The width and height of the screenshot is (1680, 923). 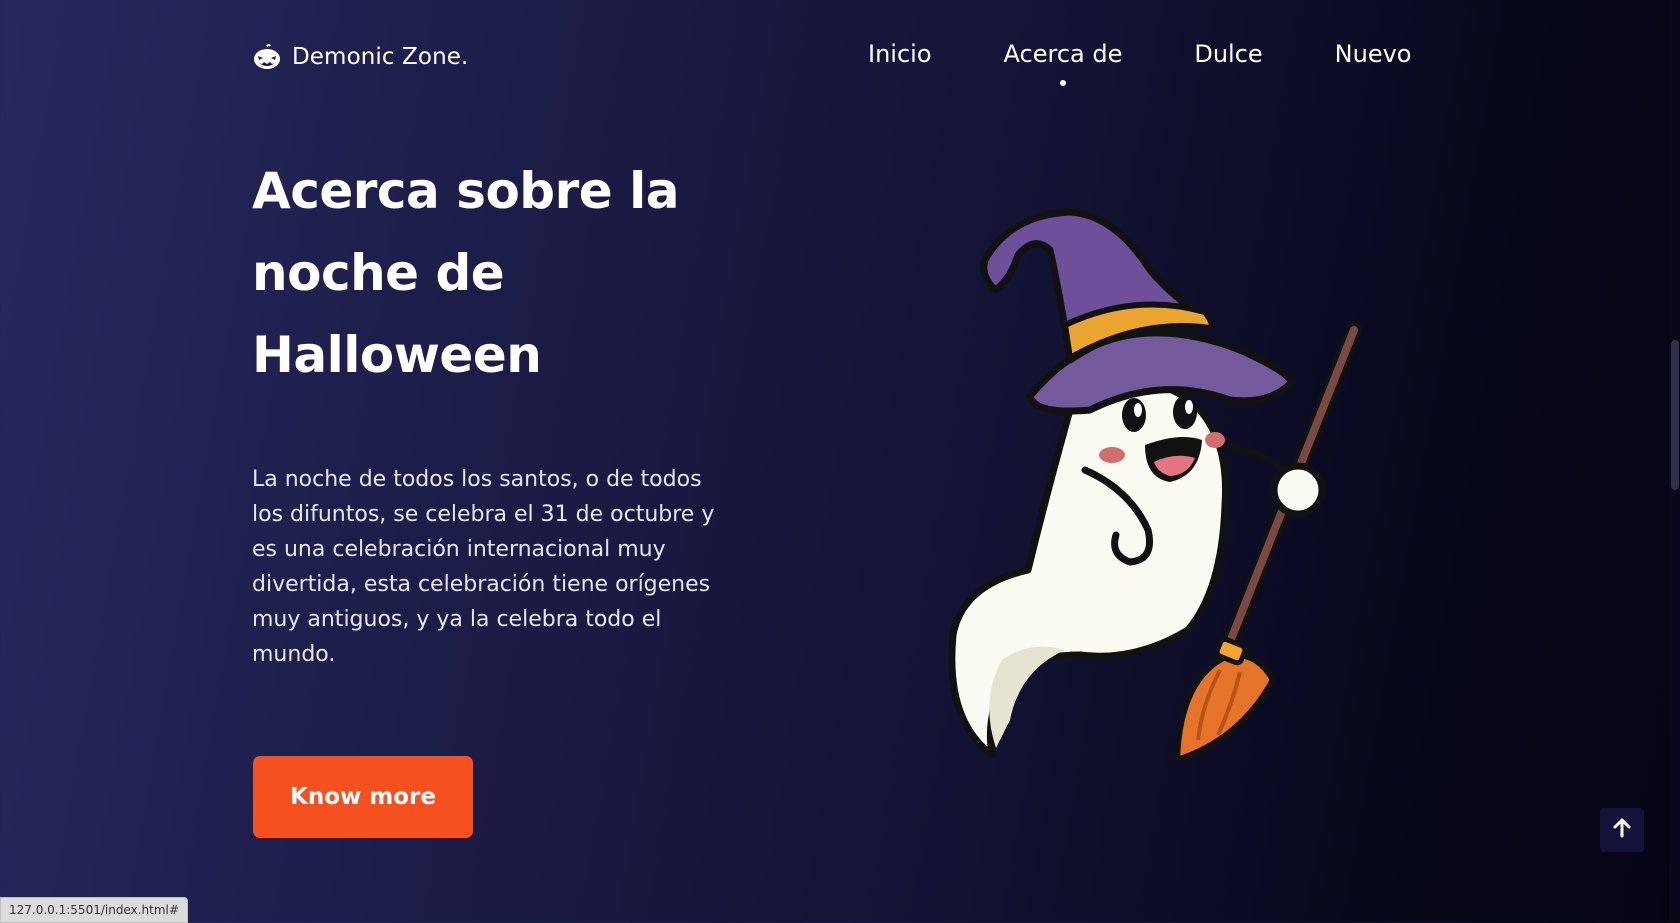 I want to click on scroll-to-top-button, so click(x=1622, y=830).